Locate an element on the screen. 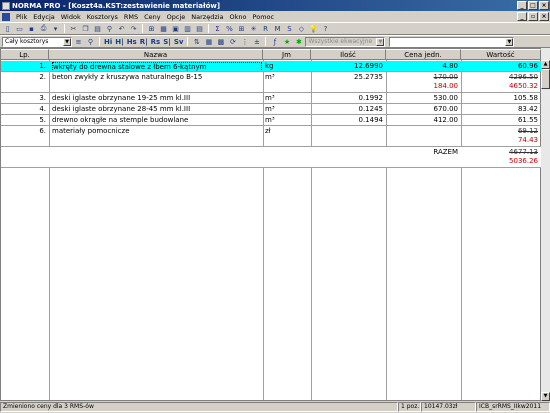 Image resolution: width=550 pixels, height=413 pixels. fx-icon: ƒ is located at coordinates (274, 42).